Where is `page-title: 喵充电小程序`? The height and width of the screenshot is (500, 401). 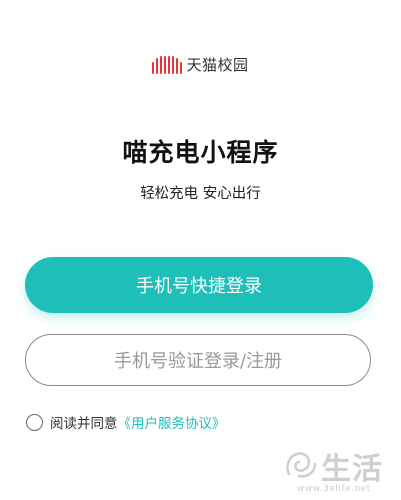
page-title: 喵充电小程序 is located at coordinates (200, 152).